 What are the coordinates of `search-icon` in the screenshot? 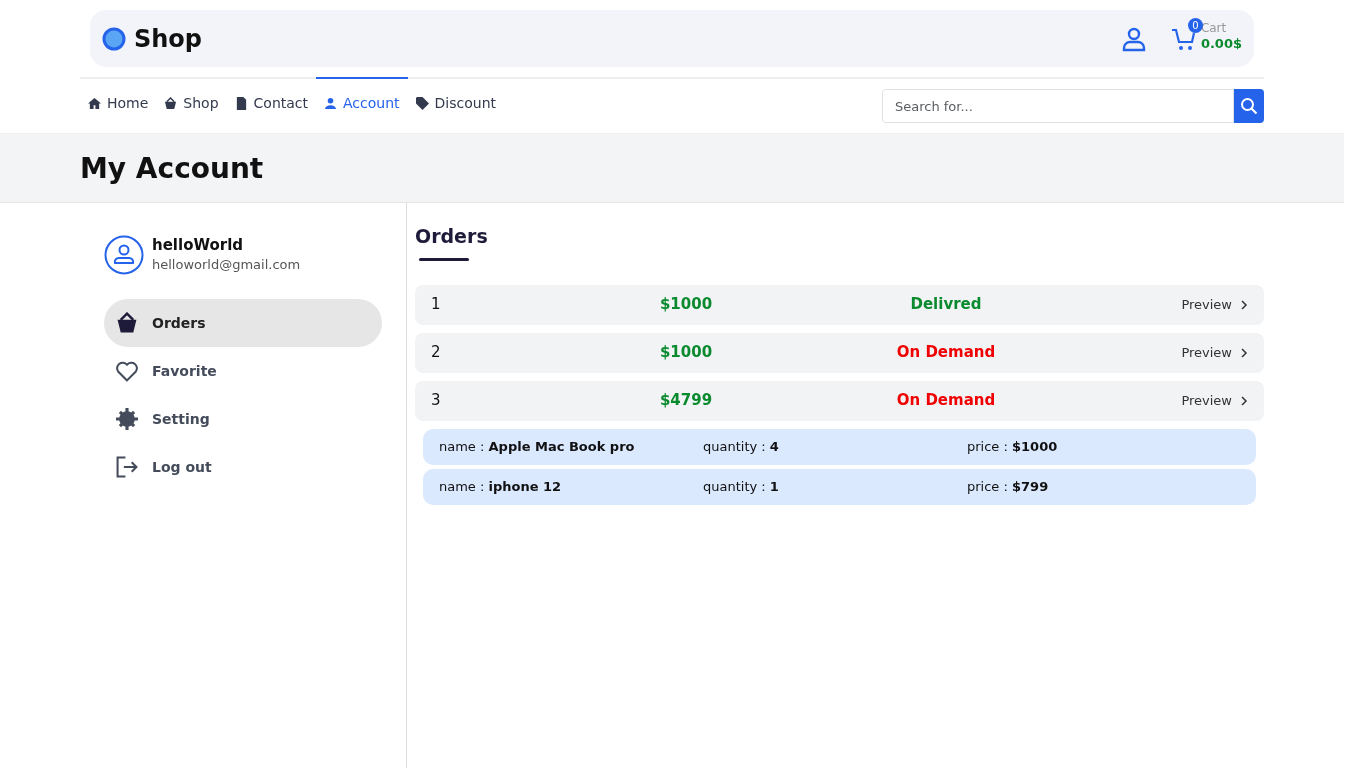 It's located at (1248, 106).